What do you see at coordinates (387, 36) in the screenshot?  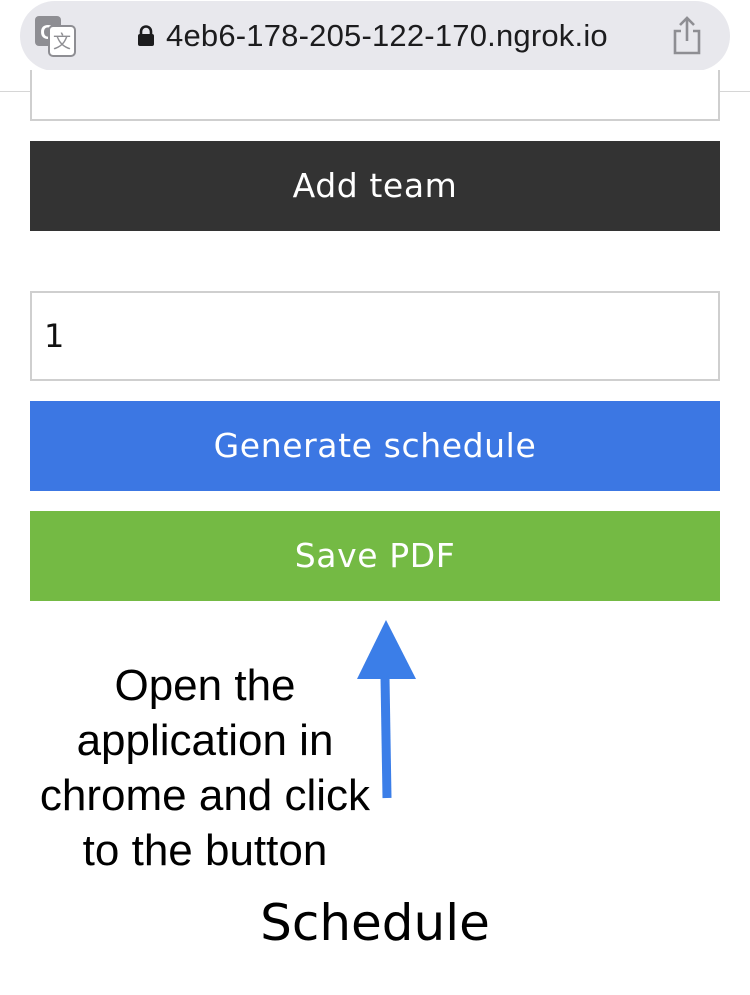 I see `url-text: 4eb6-178-205-122-170.ngrok.io` at bounding box center [387, 36].